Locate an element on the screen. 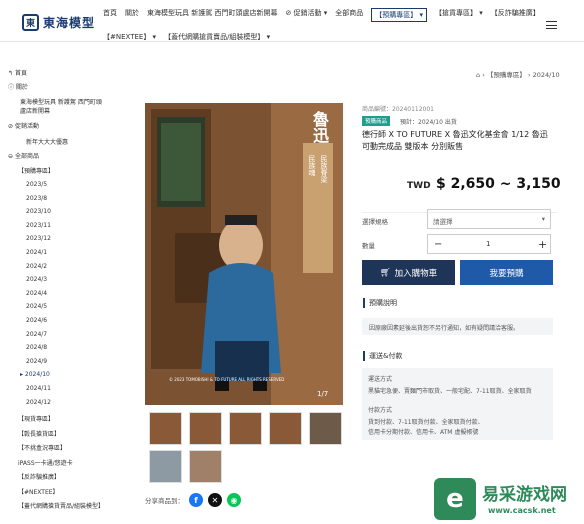  site-logo: 東 東海模型 is located at coordinates (62, 22).